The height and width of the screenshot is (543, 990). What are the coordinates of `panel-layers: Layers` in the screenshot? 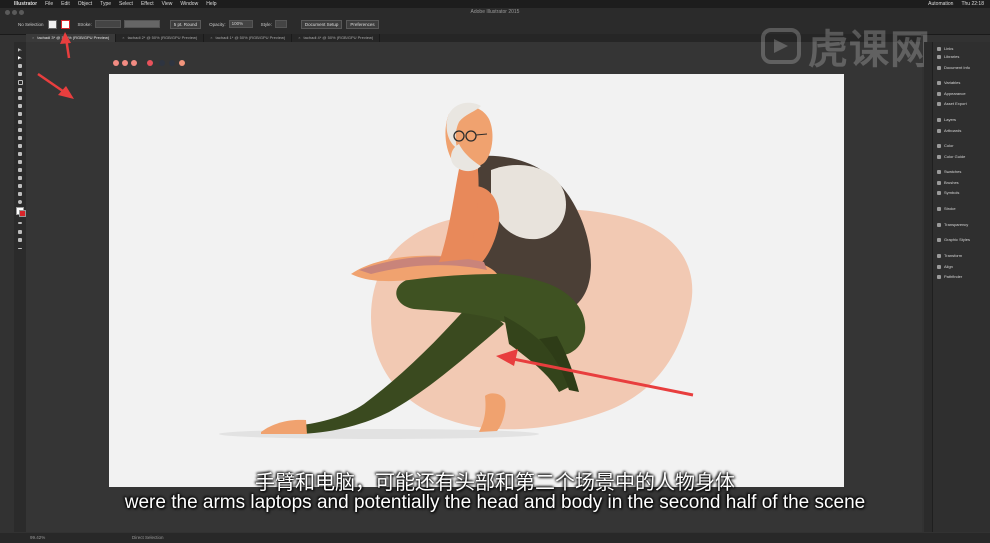 It's located at (946, 119).